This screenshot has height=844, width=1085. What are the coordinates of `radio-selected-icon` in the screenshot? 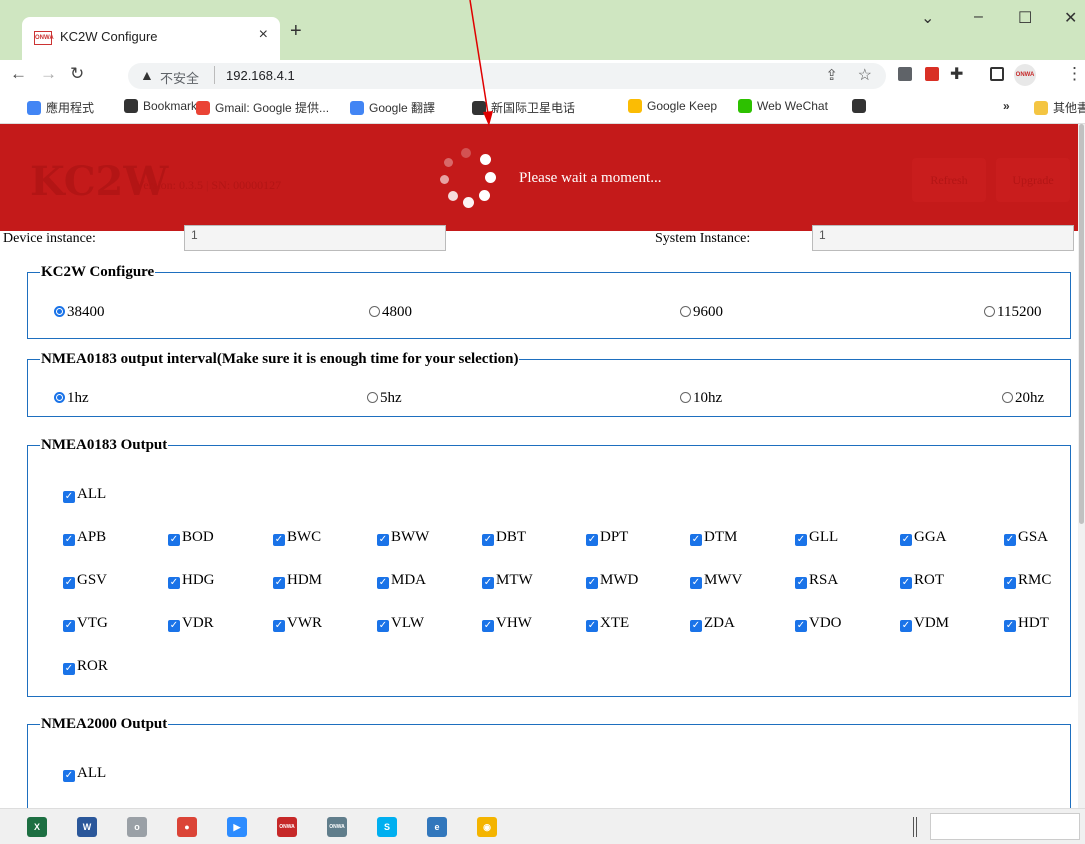 It's located at (59, 311).